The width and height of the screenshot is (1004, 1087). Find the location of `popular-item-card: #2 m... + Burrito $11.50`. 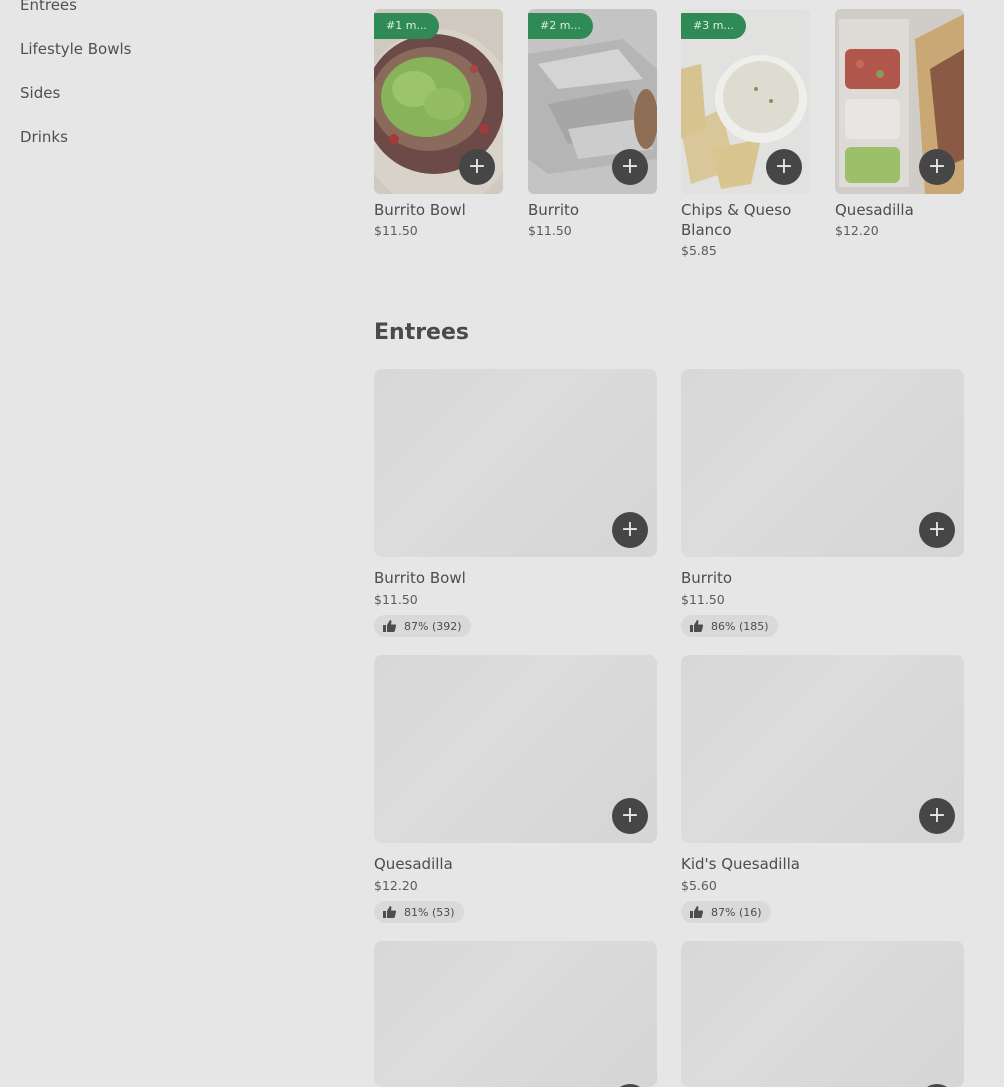

popular-item-card: #2 m... + Burrito $11.50 is located at coordinates (592, 123).